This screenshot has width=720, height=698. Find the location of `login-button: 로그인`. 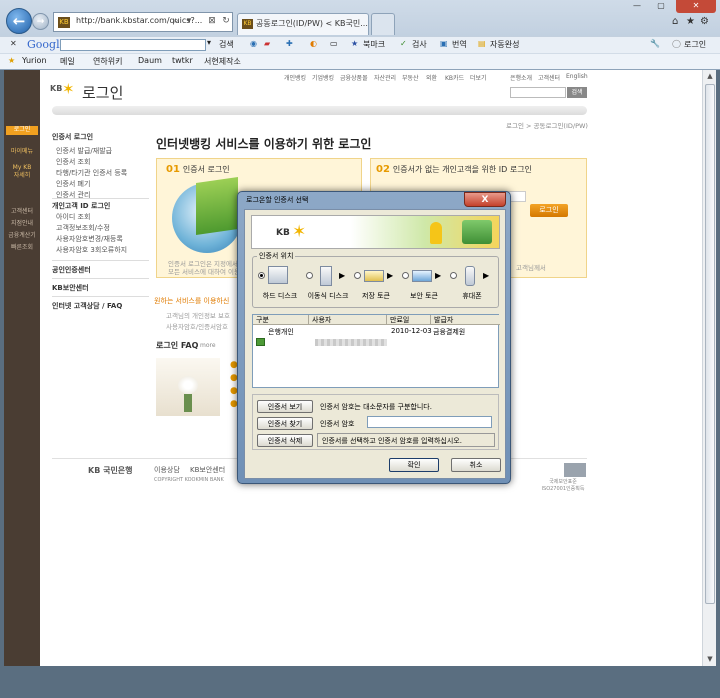

login-button: 로그인 is located at coordinates (695, 44).